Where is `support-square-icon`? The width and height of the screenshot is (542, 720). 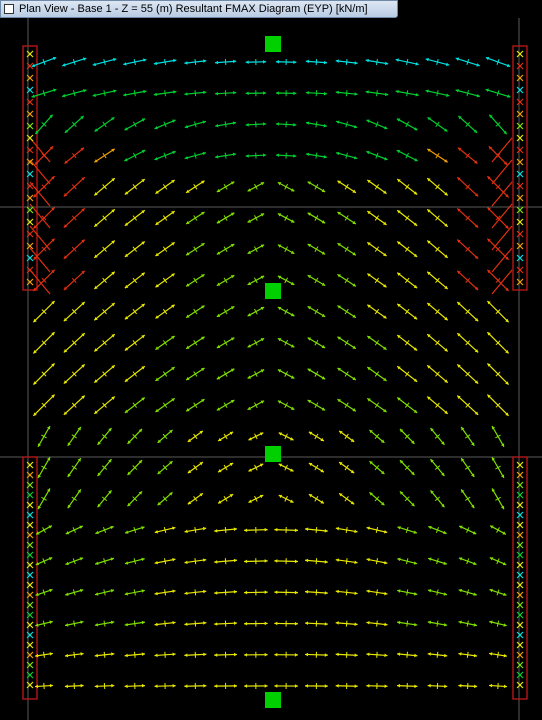
support-square-icon is located at coordinates (273, 291).